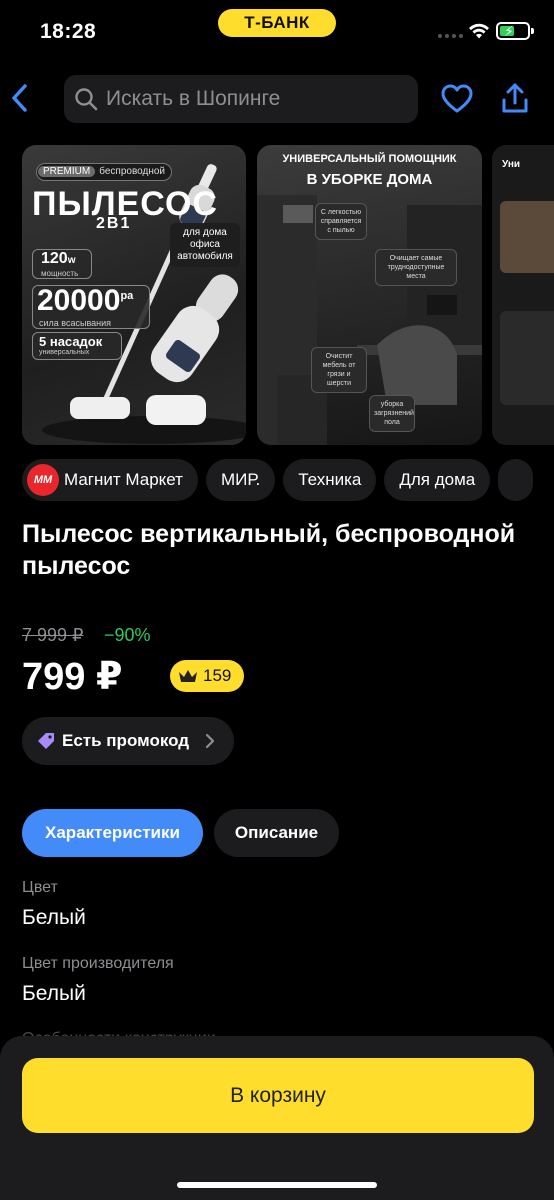  Describe the element at coordinates (127, 635) in the screenshot. I see `discount-percent: −90%` at that location.